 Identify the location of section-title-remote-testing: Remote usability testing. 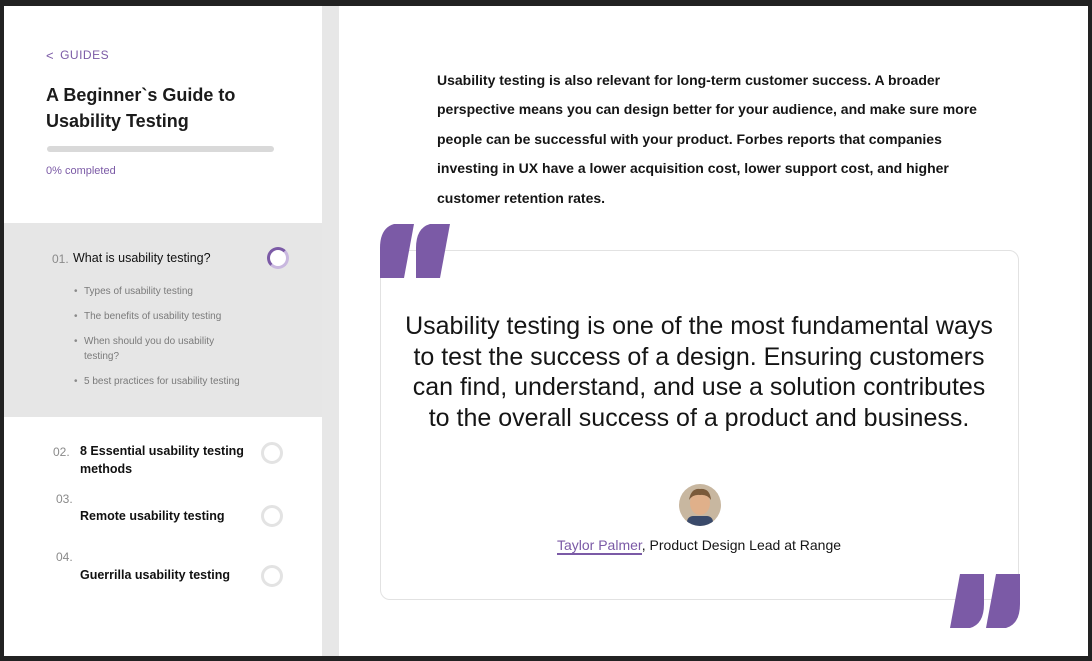
(165, 516).